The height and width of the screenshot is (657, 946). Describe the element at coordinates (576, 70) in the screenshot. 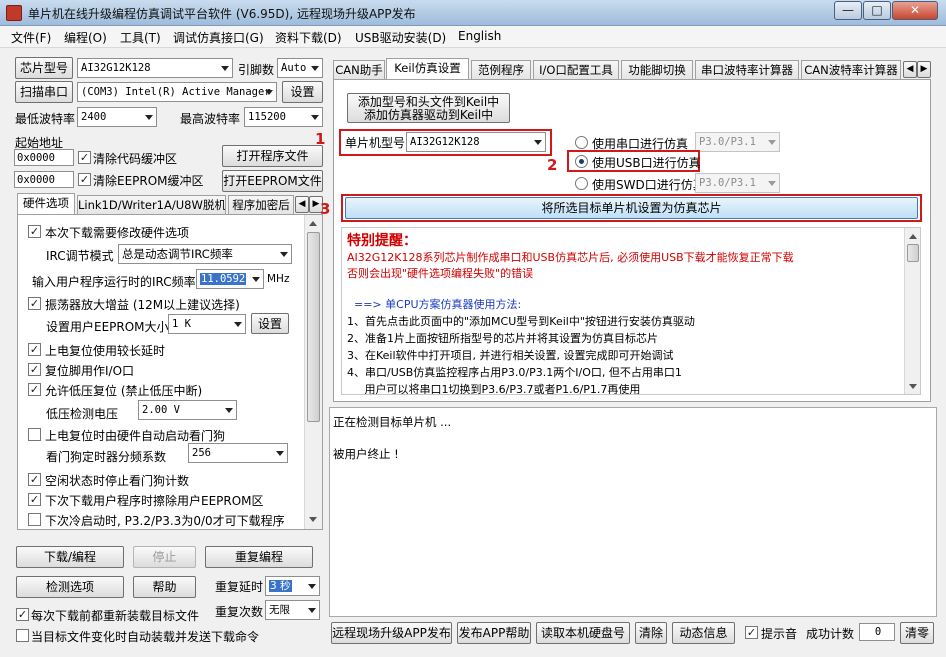

I see `tab-io-config: I/O口配置工具` at that location.